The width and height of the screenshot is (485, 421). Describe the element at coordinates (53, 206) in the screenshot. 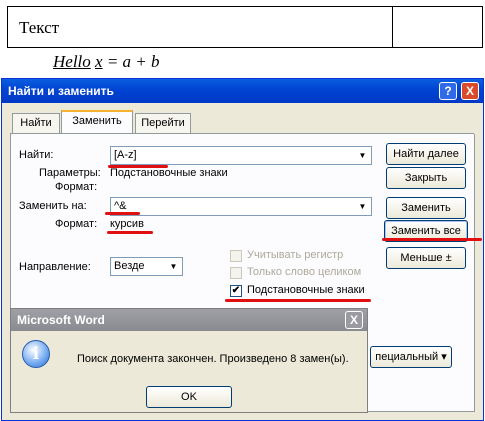

I see `replace-label: Заменить на:` at that location.